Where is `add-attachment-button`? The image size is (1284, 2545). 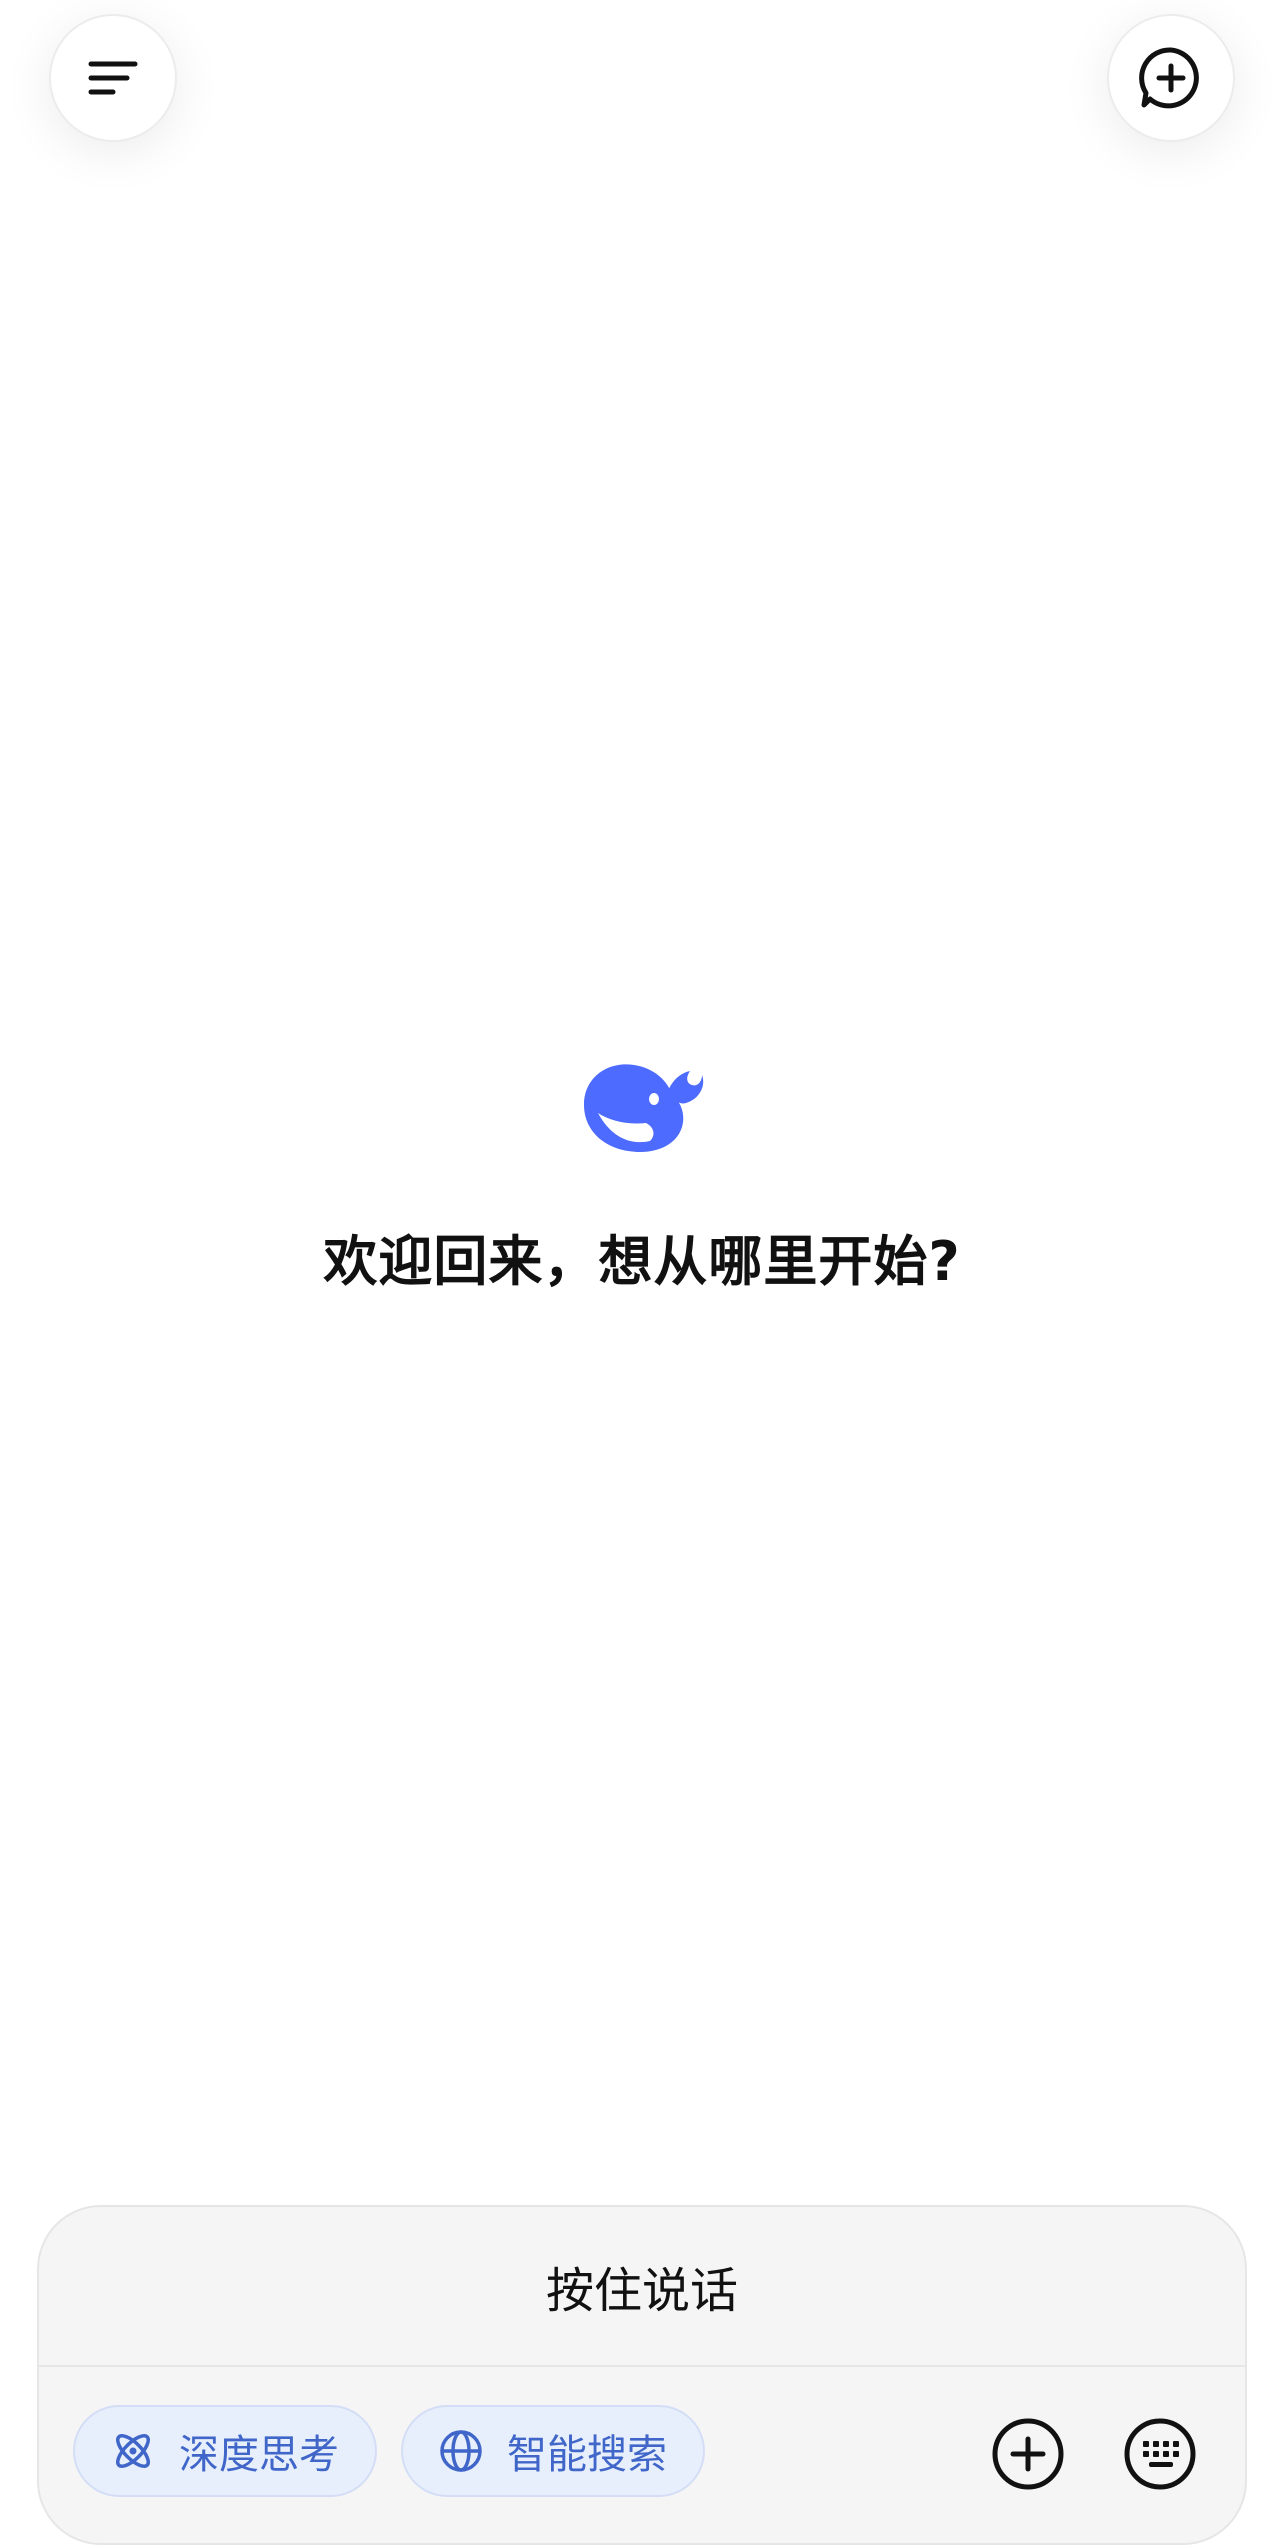
add-attachment-button is located at coordinates (1028, 2454).